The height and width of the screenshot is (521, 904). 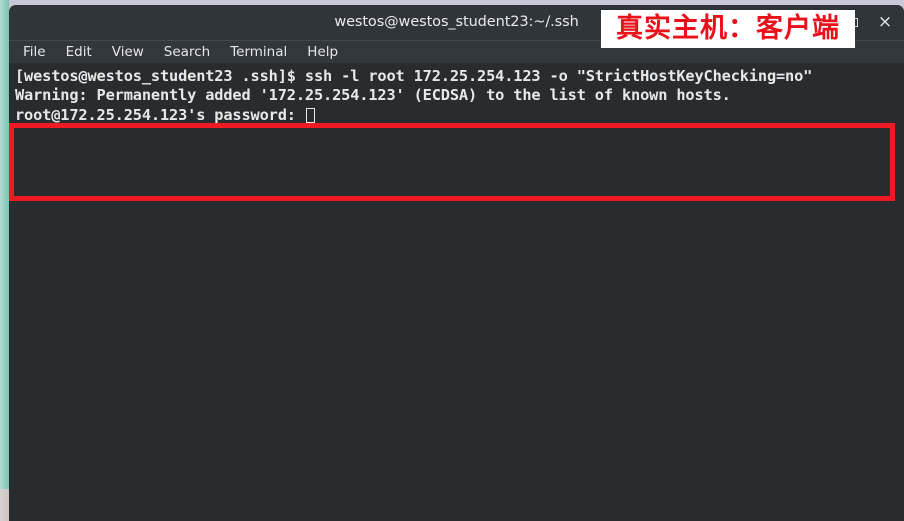 I want to click on annotation-label-real-host-client: 真实主机：客户端, so click(x=728, y=29).